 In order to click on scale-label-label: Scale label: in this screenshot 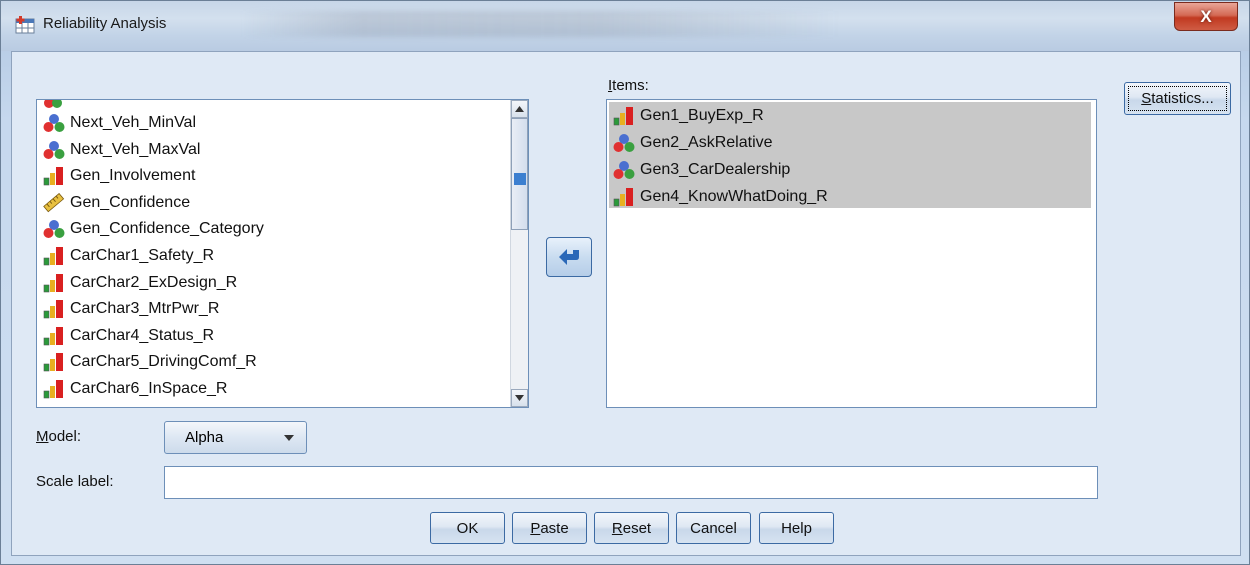, I will do `click(75, 481)`.